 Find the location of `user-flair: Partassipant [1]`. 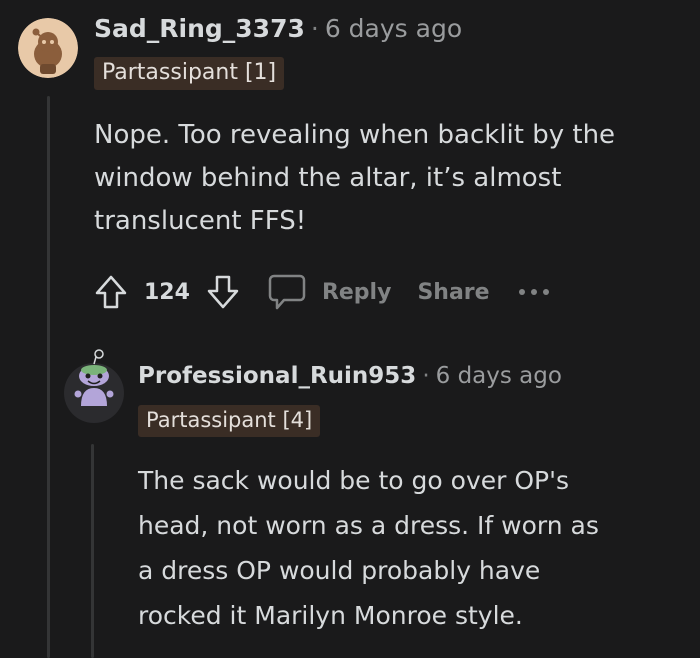

user-flair: Partassipant [1] is located at coordinates (189, 73).